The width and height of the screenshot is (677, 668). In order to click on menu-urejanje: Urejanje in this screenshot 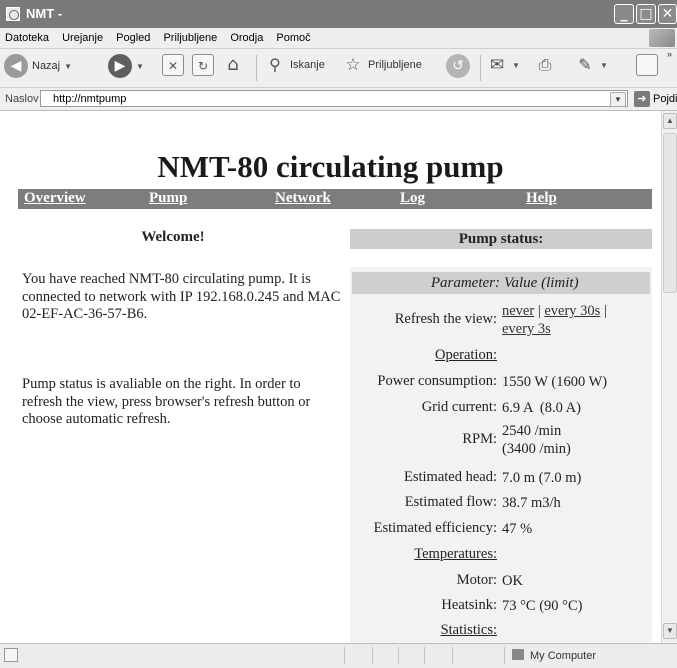, I will do `click(82, 36)`.